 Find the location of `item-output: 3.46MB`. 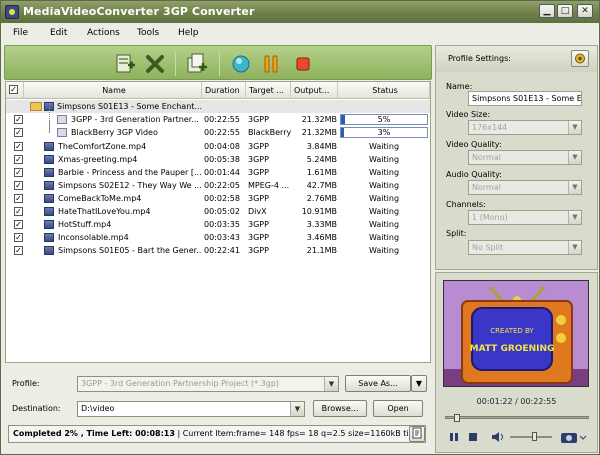

item-output: 3.46MB is located at coordinates (321, 237).